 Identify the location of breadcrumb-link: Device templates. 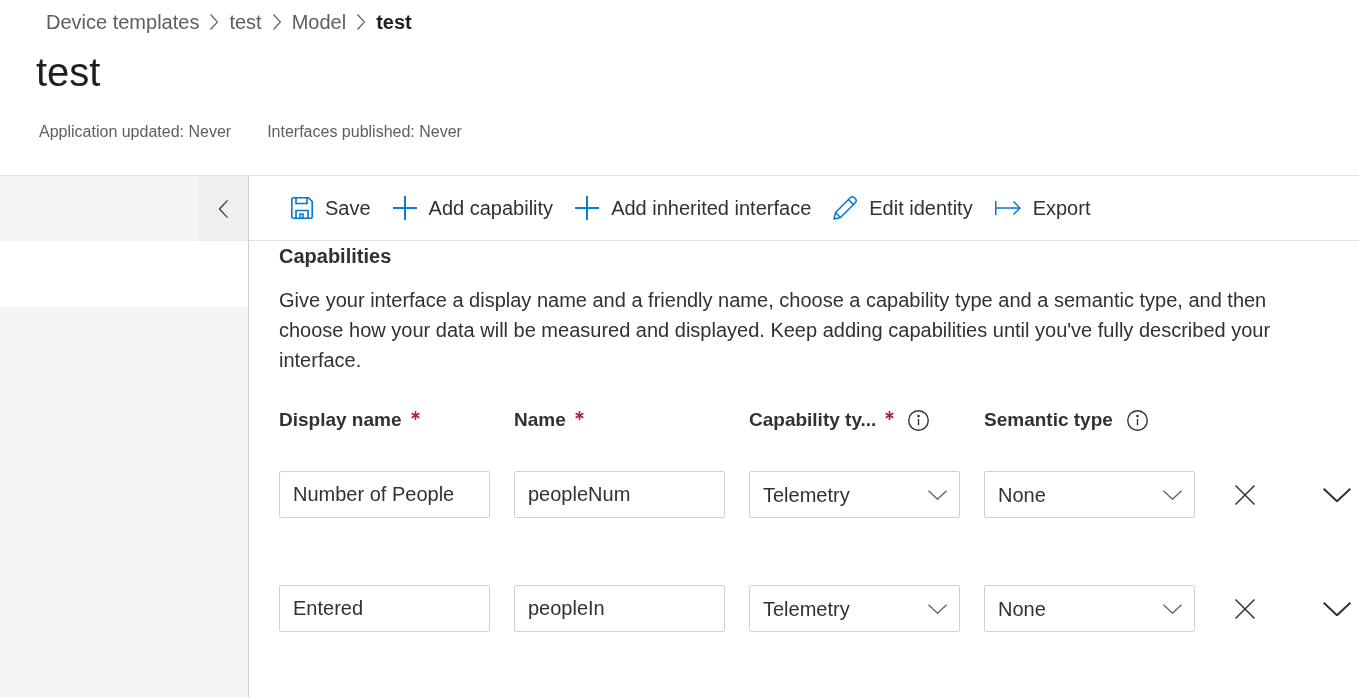
(123, 22).